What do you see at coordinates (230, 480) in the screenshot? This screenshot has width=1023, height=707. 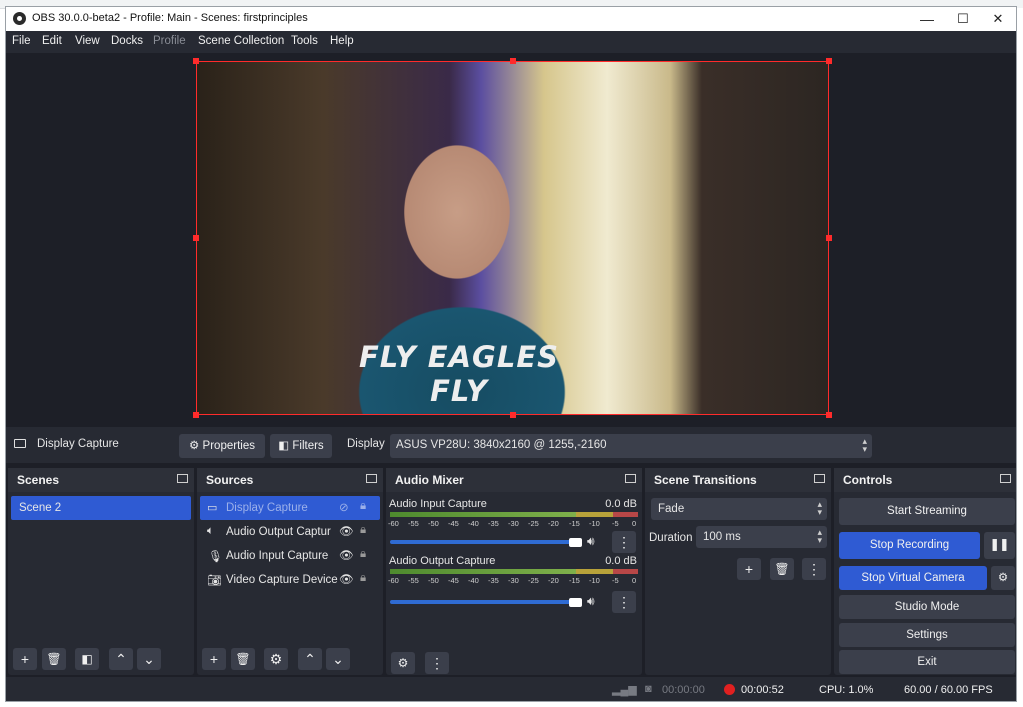 I see `sources-dock-title: Sources` at bounding box center [230, 480].